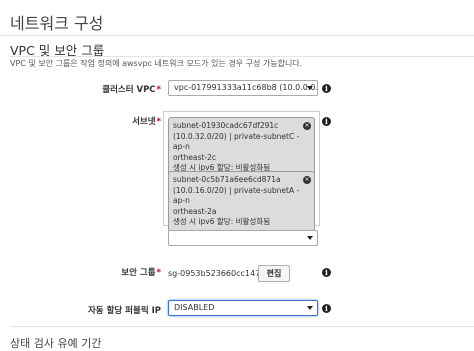  I want to click on subnet-ipv6: 생성 시 ipv6 할당: 비활성화됨, so click(222, 221).